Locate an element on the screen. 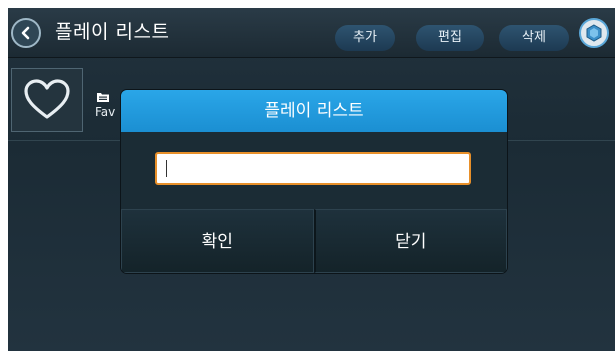 The image size is (615, 351). close-button: 닫기 is located at coordinates (410, 241).